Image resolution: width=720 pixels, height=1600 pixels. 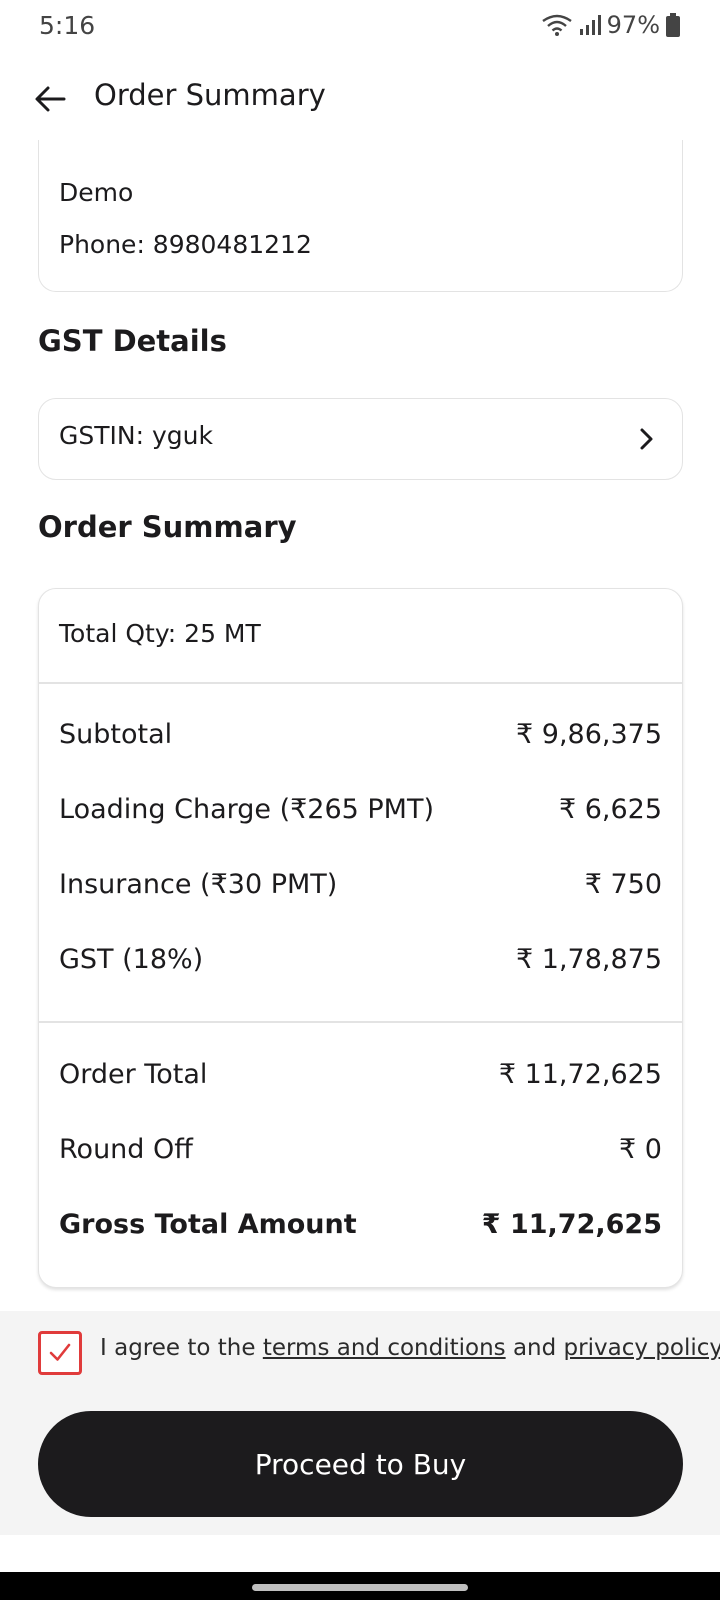 I want to click on summary-section-title: Order Summary, so click(x=167, y=527).